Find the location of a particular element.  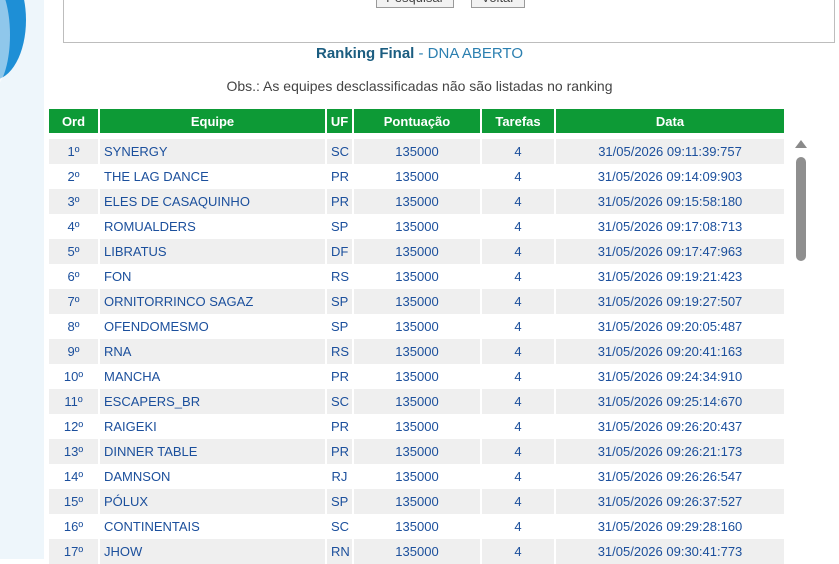

cell-date: 31/05/2026 09:19:27:507 is located at coordinates (670, 301).